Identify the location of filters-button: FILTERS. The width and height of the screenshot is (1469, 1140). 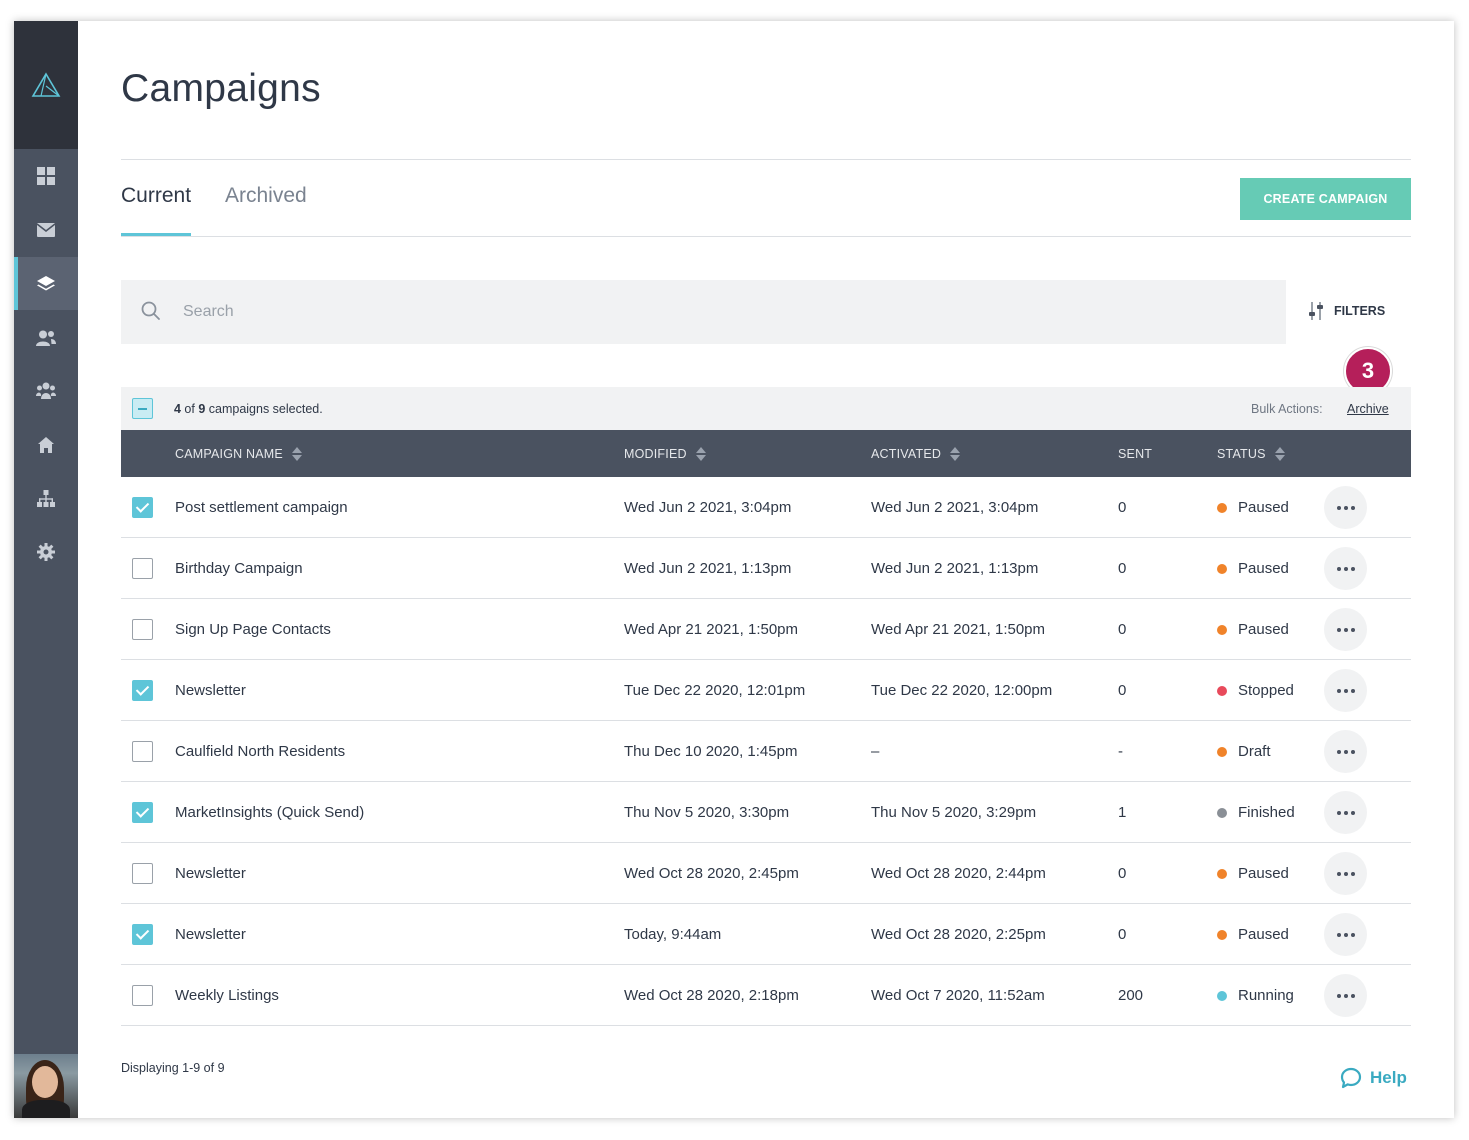
(1346, 311).